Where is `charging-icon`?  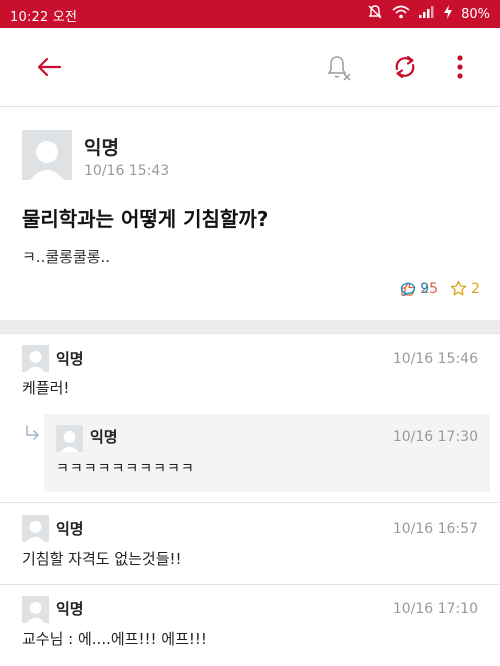
charging-icon is located at coordinates (448, 14).